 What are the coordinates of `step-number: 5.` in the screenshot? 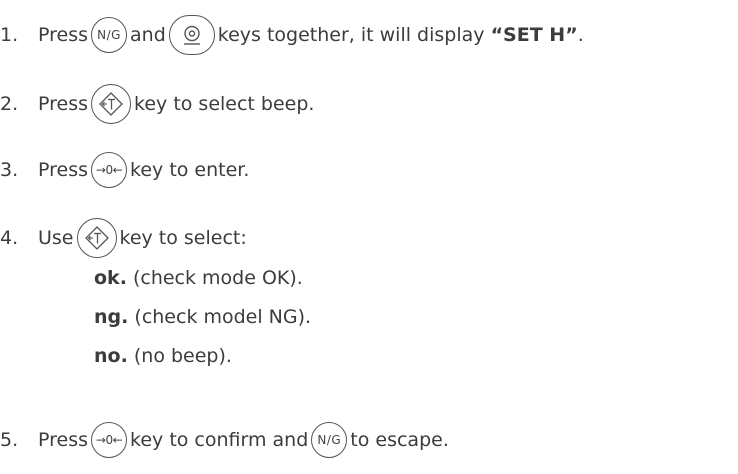 It's located at (9, 440).